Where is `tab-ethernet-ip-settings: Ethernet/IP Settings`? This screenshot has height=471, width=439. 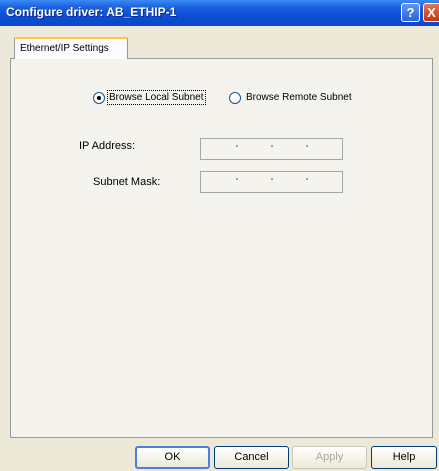
tab-ethernet-ip-settings: Ethernet/IP Settings is located at coordinates (71, 48).